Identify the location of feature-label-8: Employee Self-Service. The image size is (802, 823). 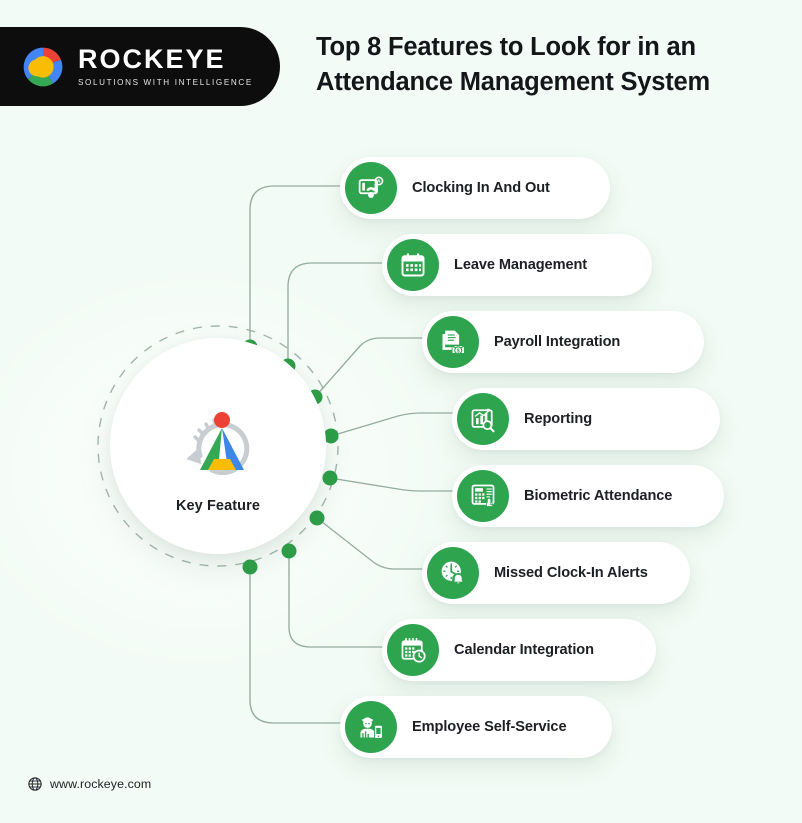
(489, 727).